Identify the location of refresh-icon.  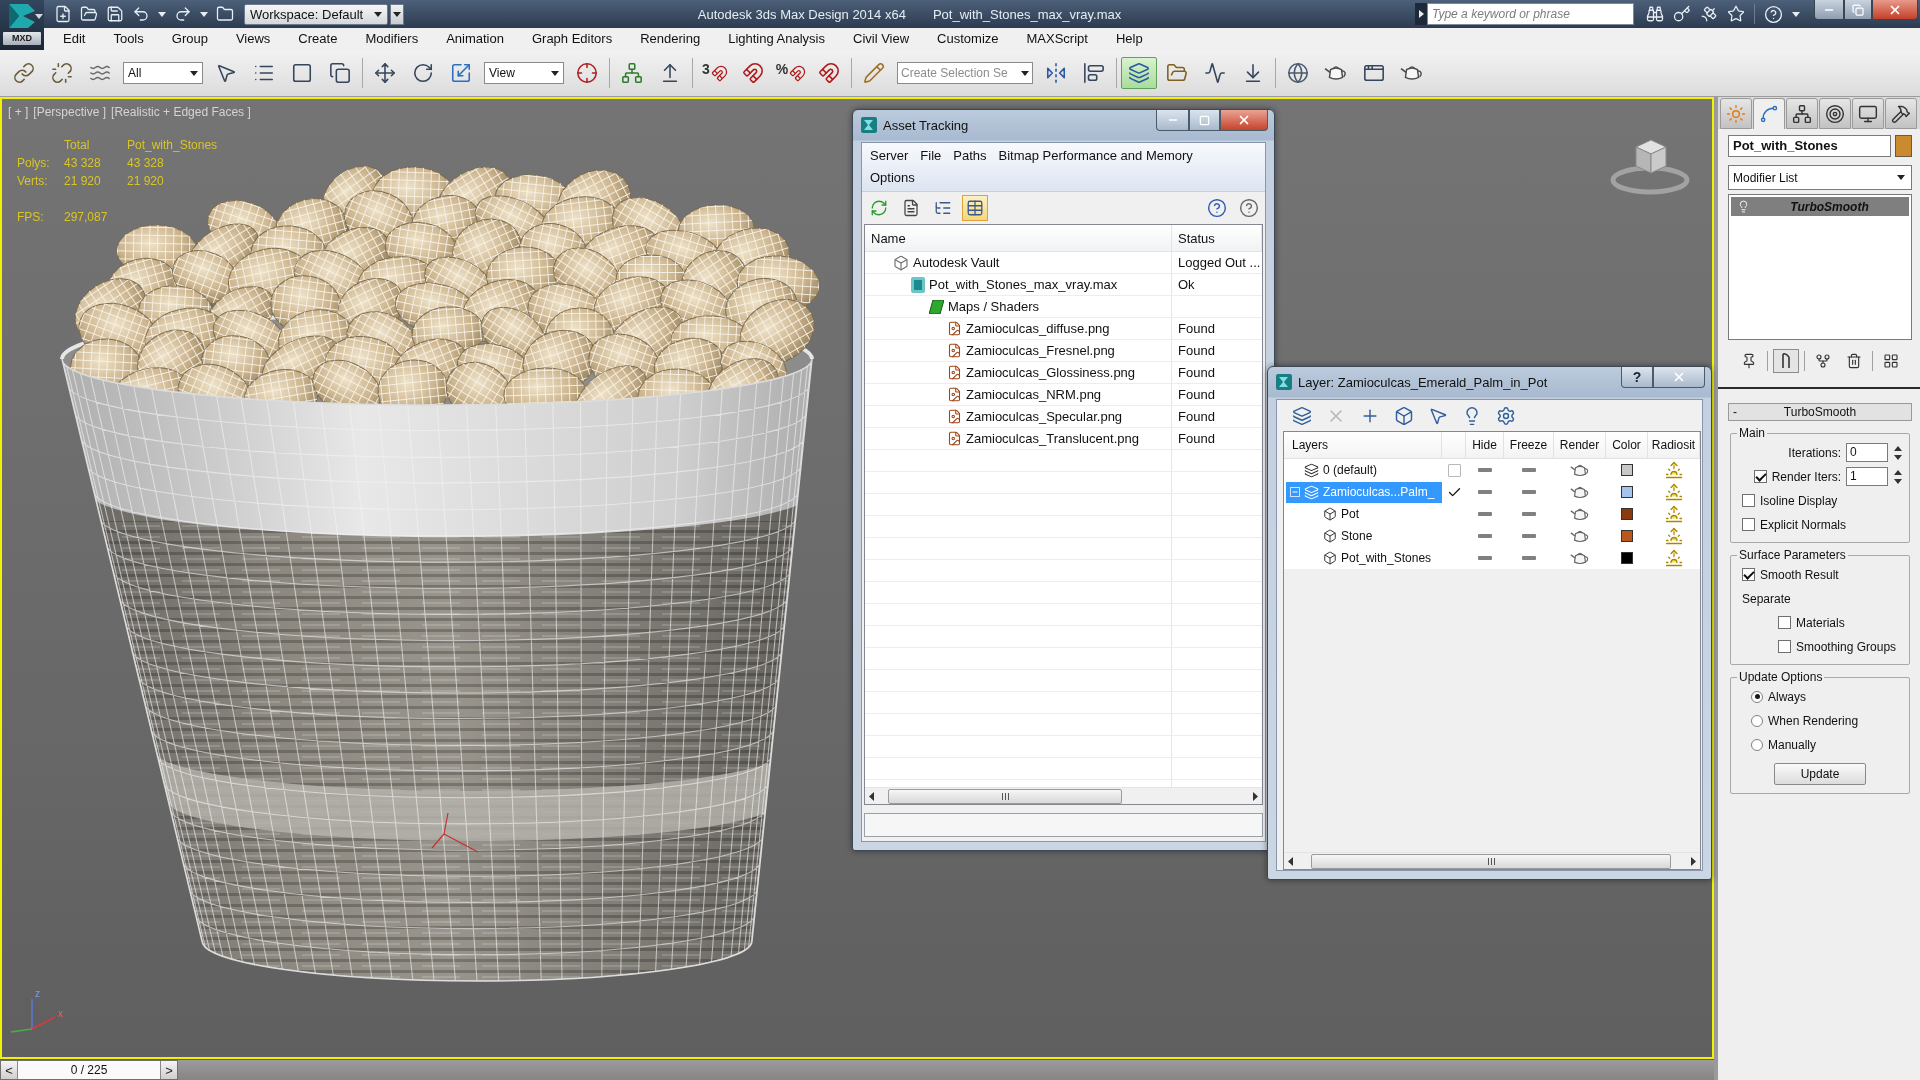
(879, 208).